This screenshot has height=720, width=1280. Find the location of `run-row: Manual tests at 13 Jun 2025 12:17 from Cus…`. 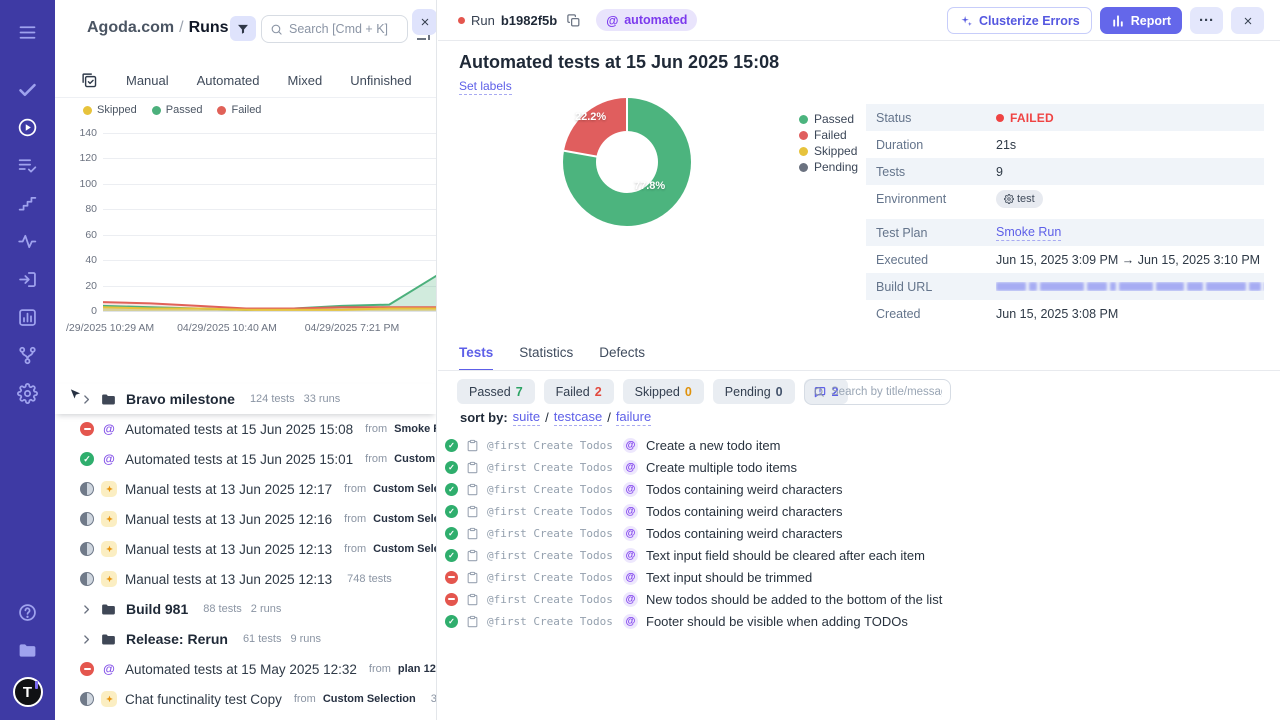

run-row: Manual tests at 13 Jun 2025 12:17 from Cus… is located at coordinates (245, 489).